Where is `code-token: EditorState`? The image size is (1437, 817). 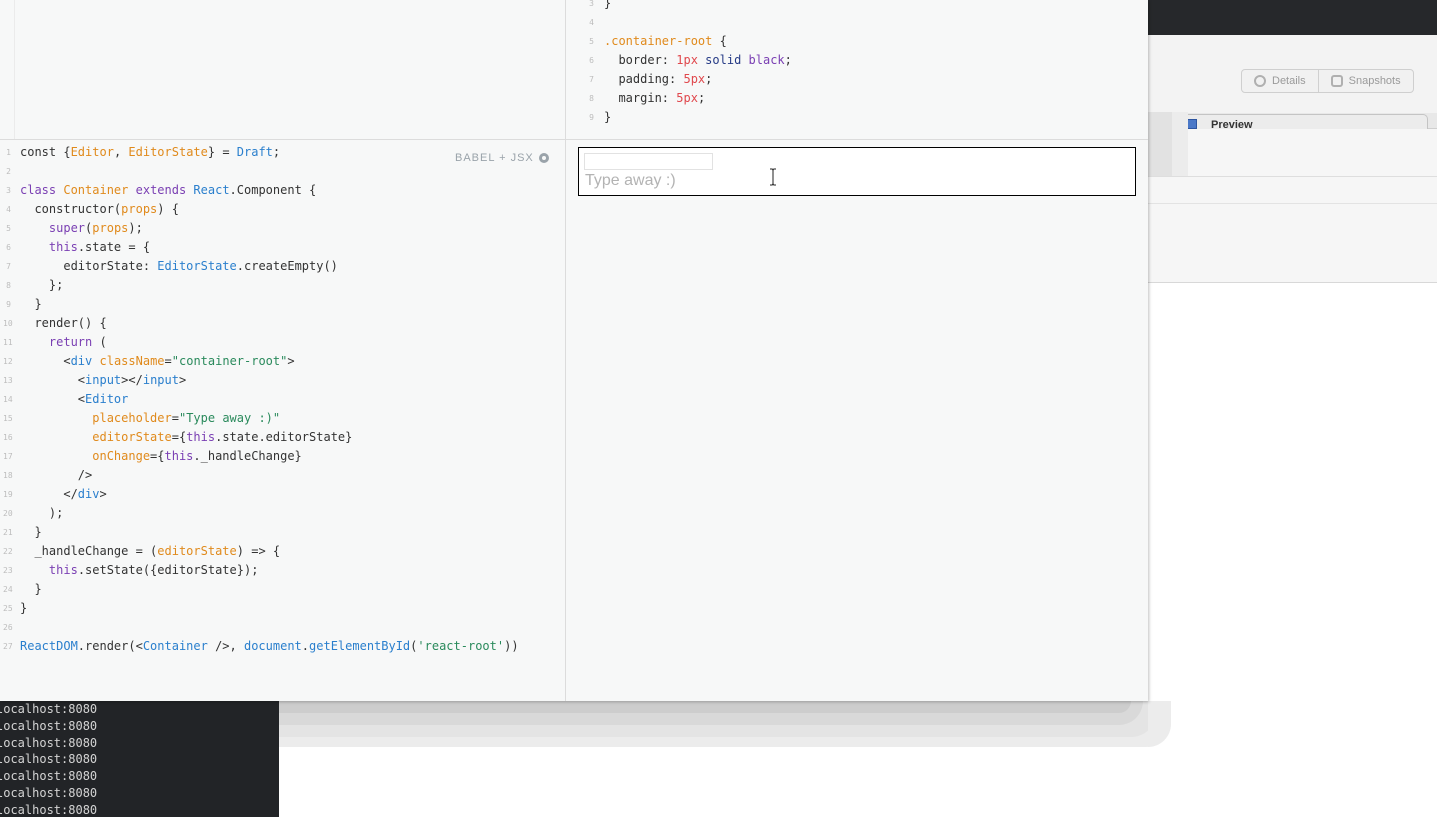 code-token: EditorState is located at coordinates (197, 266).